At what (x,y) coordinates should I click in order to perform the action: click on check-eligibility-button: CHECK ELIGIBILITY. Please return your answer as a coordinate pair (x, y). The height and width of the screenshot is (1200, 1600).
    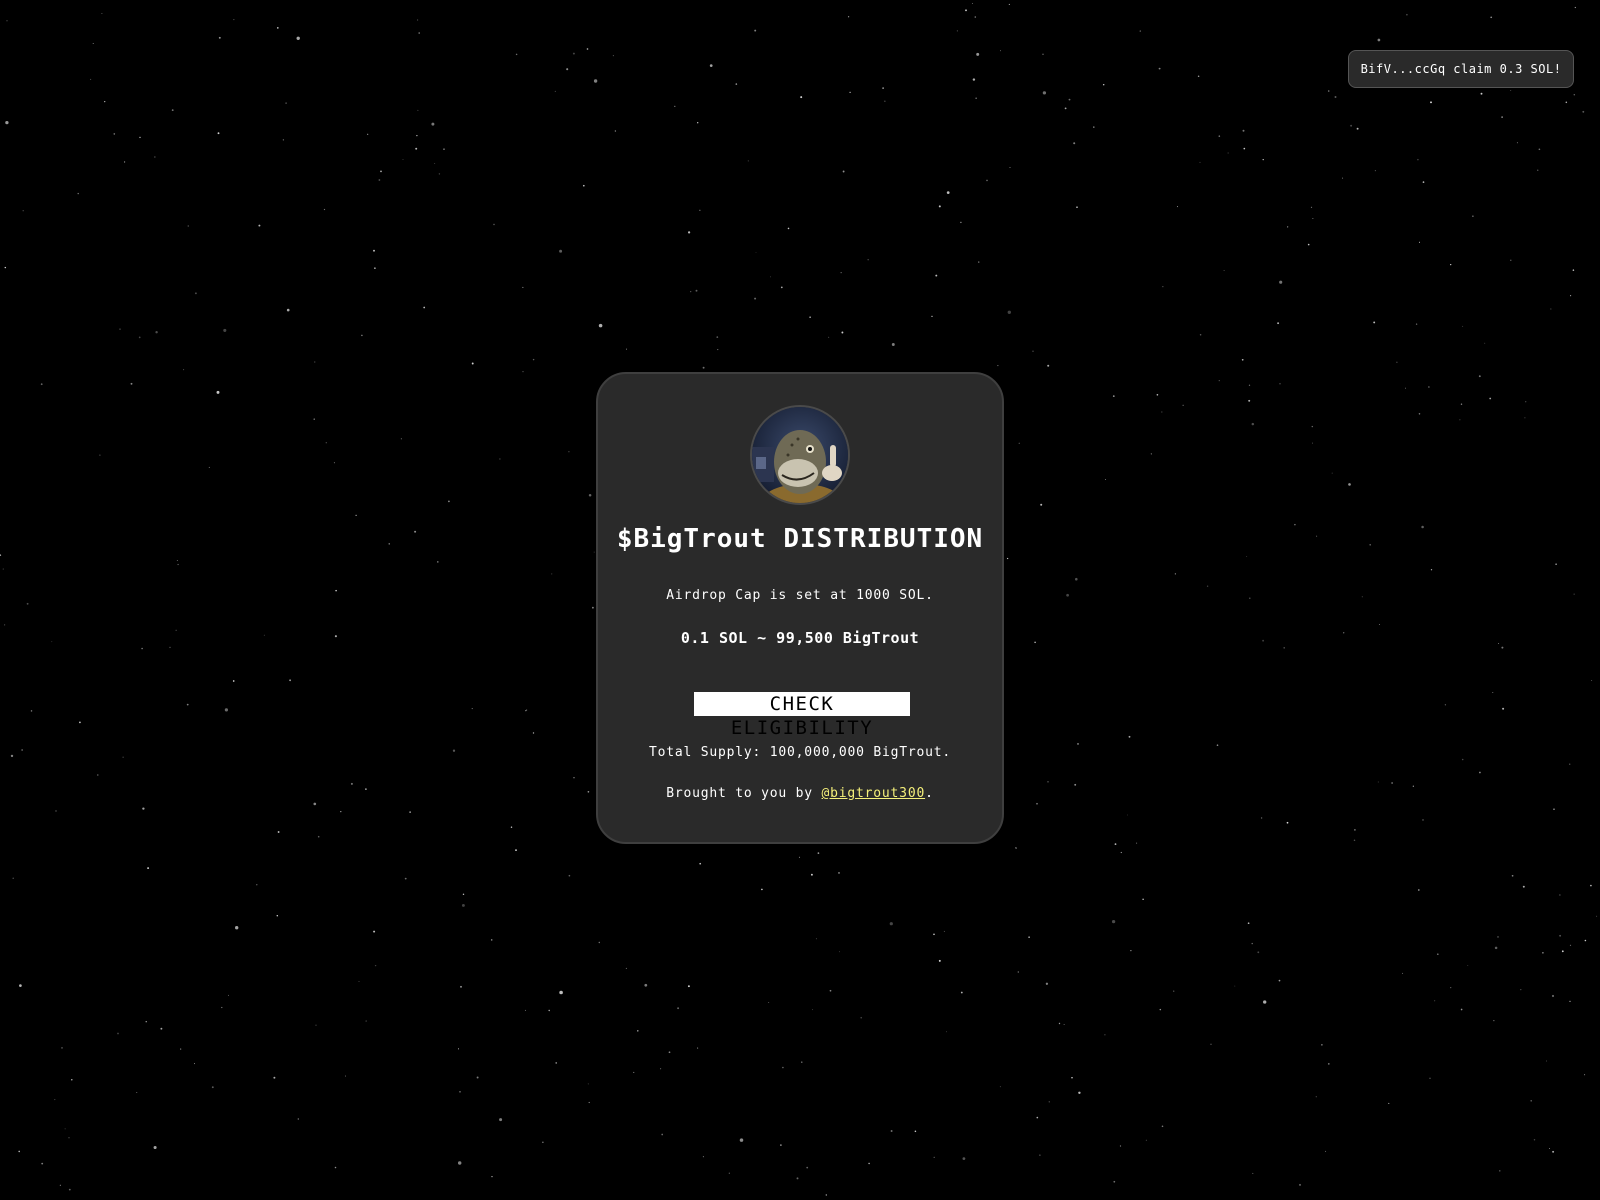
    Looking at the image, I should click on (802, 715).